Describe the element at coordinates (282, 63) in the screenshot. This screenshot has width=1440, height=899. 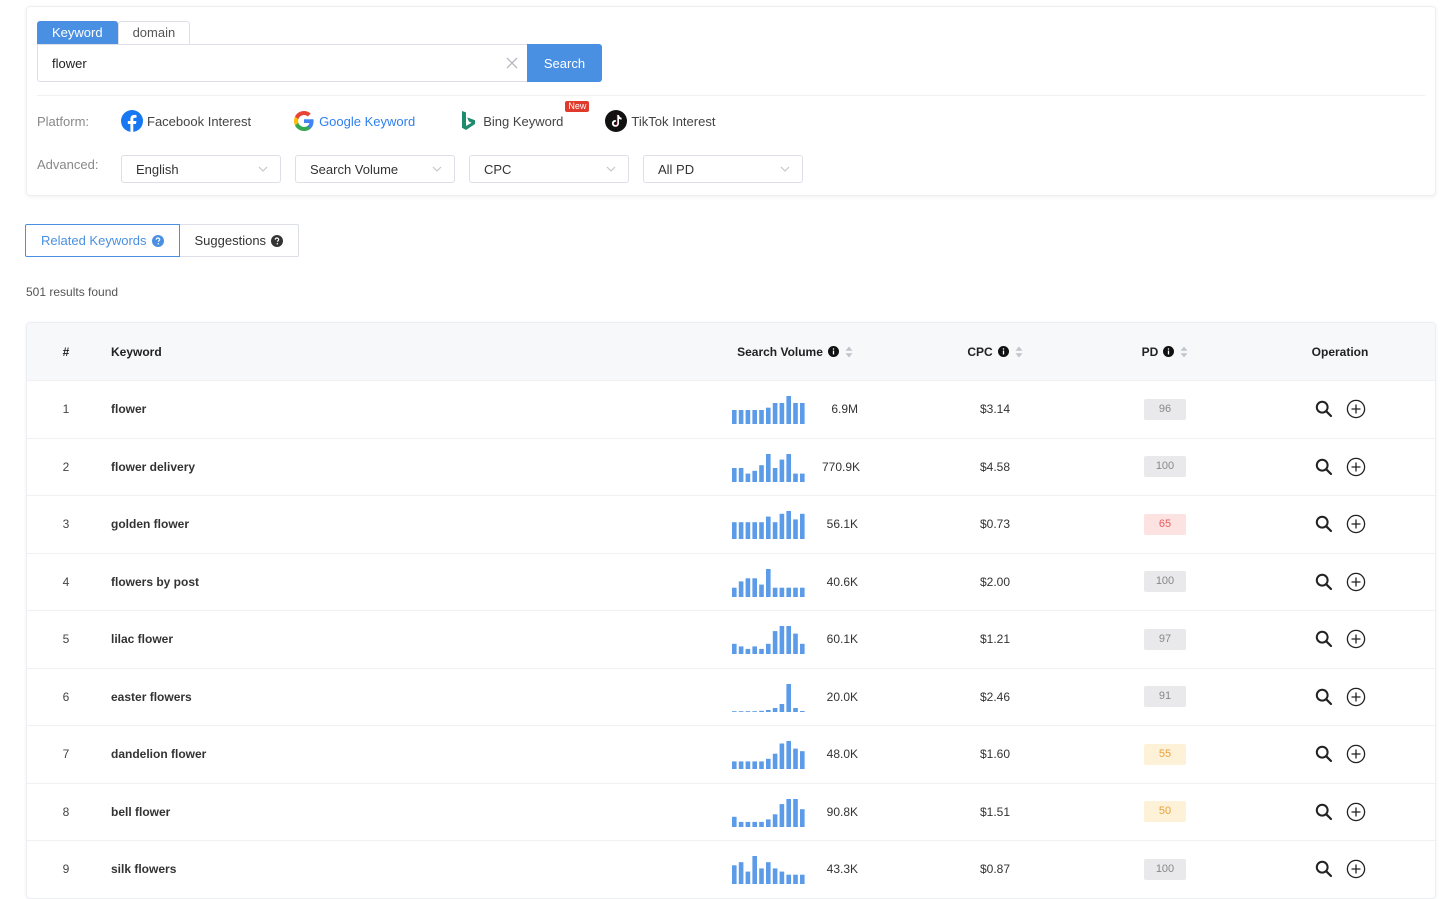
I see `search-input` at that location.